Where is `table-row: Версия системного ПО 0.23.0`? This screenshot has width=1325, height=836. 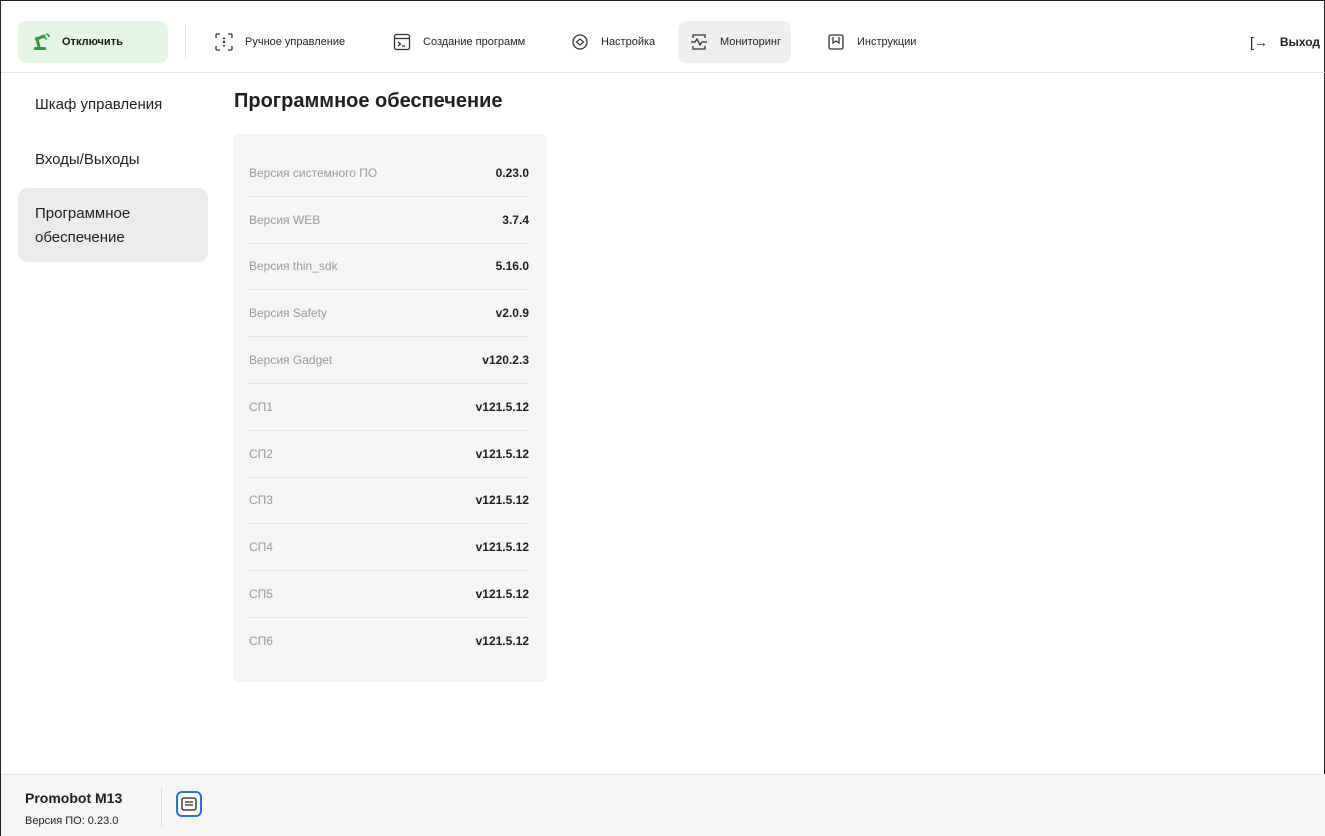 table-row: Версия системного ПО 0.23.0 is located at coordinates (389, 173).